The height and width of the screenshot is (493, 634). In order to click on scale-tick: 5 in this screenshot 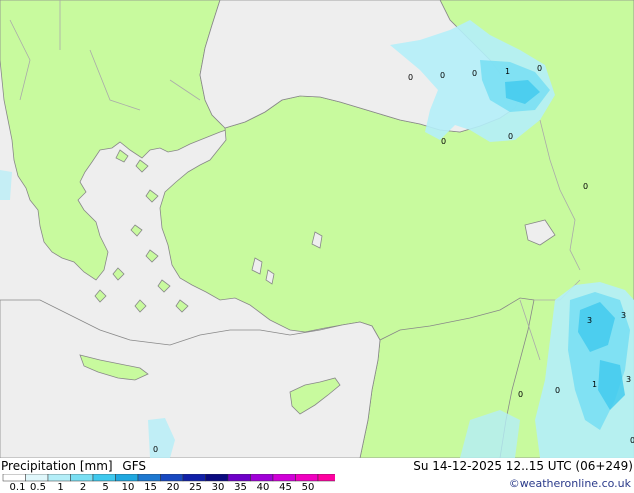, I will do `click(105, 487)`.